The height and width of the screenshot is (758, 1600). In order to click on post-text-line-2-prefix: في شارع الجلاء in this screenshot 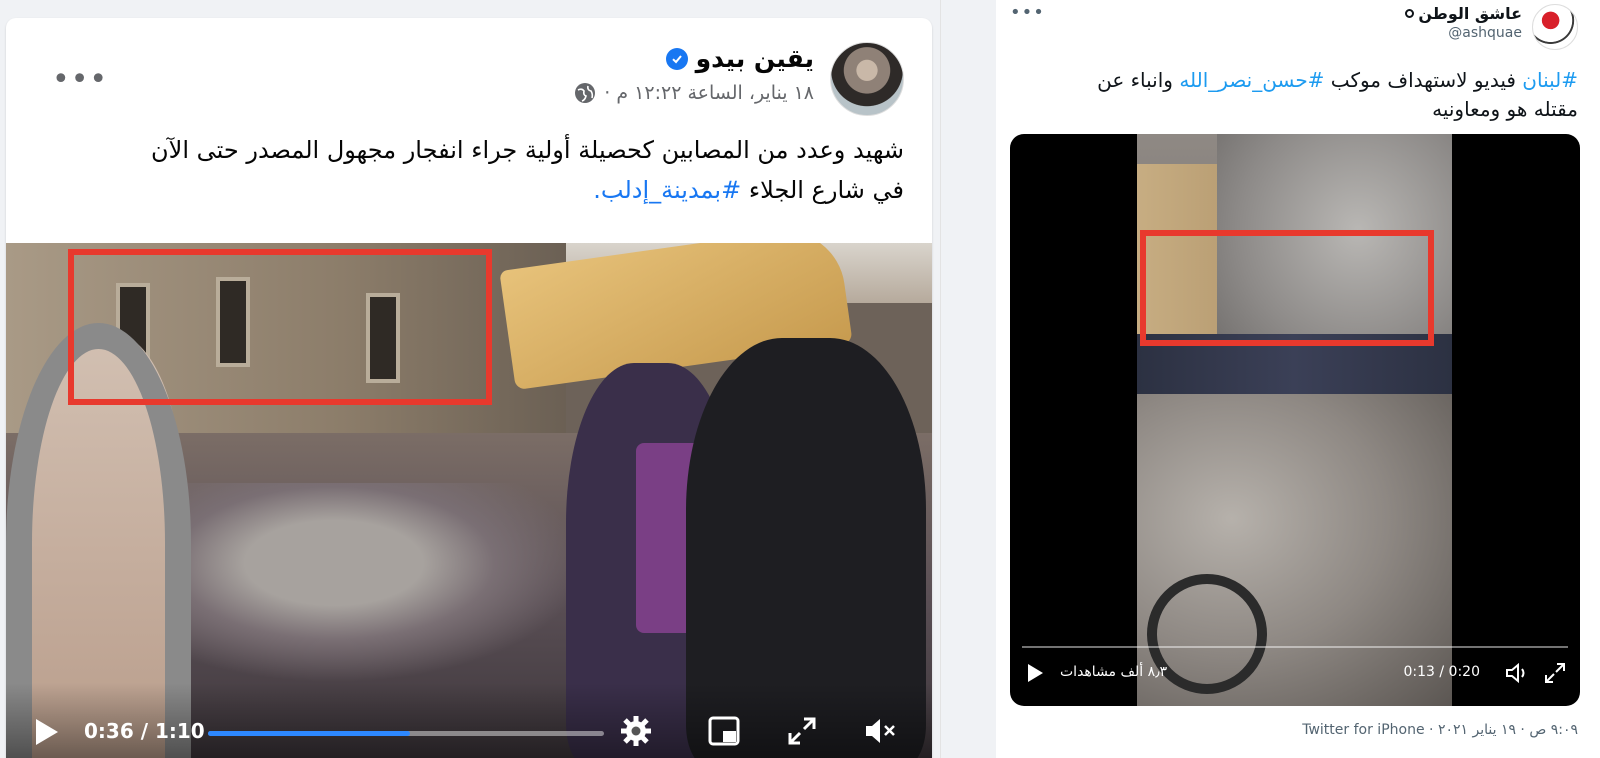, I will do `click(822, 190)`.